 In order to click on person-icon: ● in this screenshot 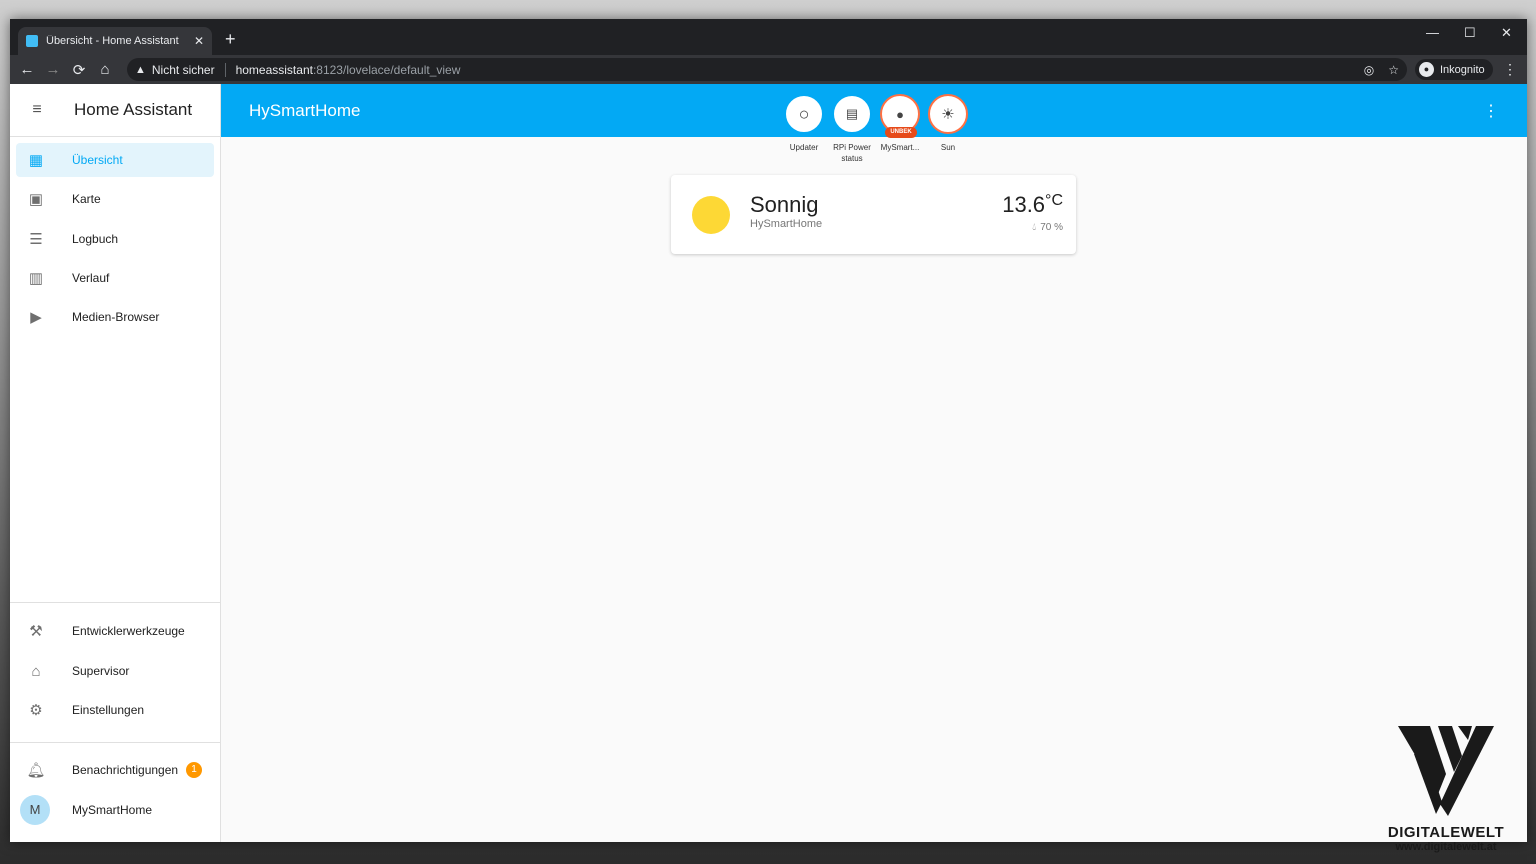, I will do `click(900, 114)`.